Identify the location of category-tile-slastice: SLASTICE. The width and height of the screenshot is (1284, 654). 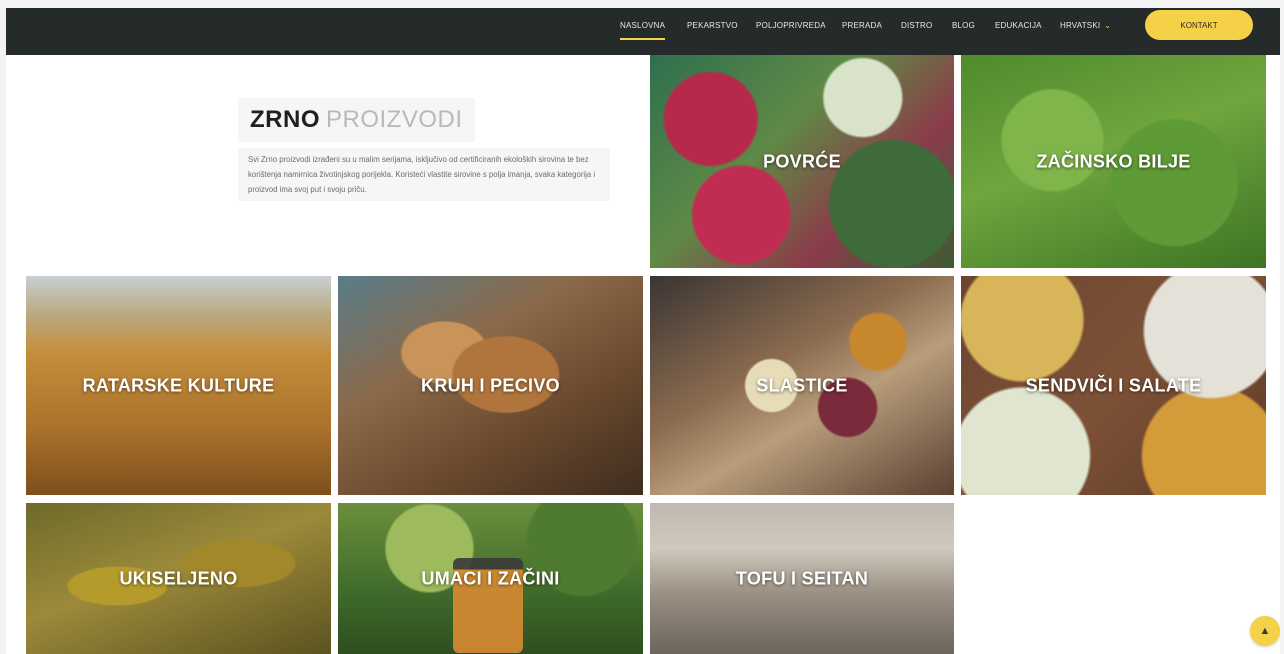
(802, 385).